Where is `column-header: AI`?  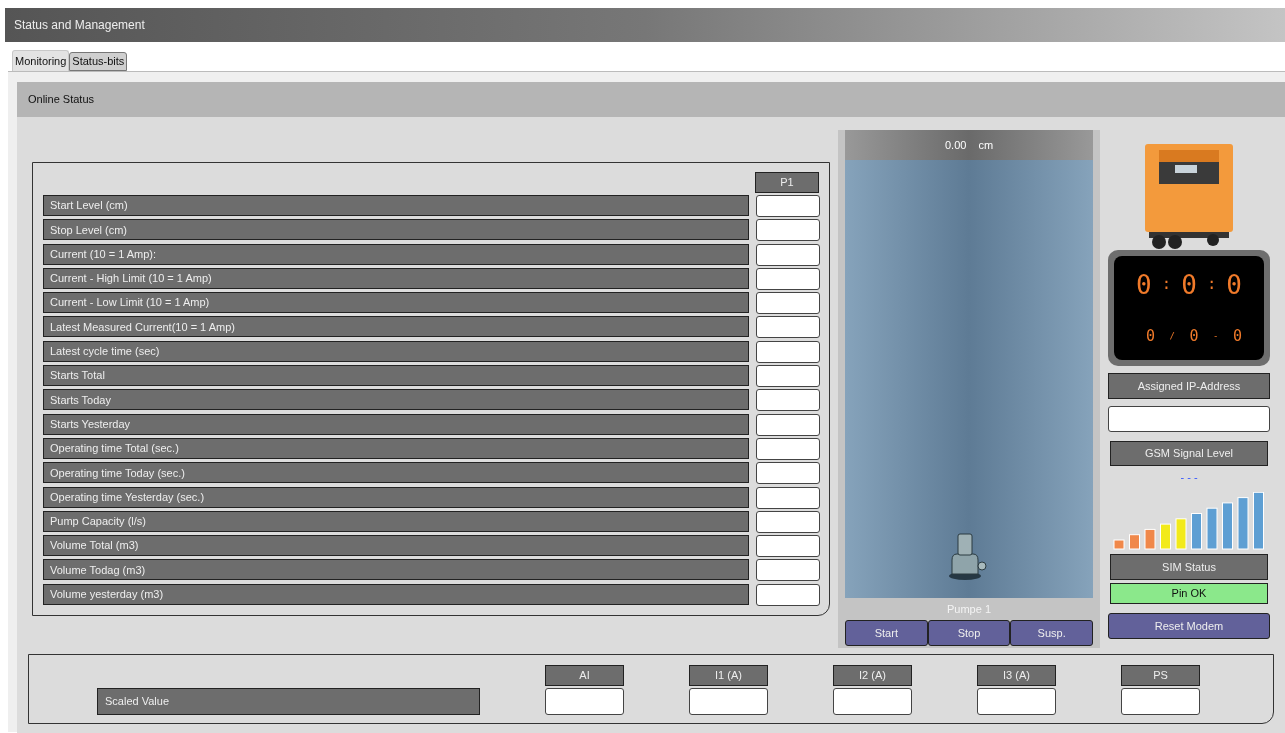
column-header: AI is located at coordinates (584, 675).